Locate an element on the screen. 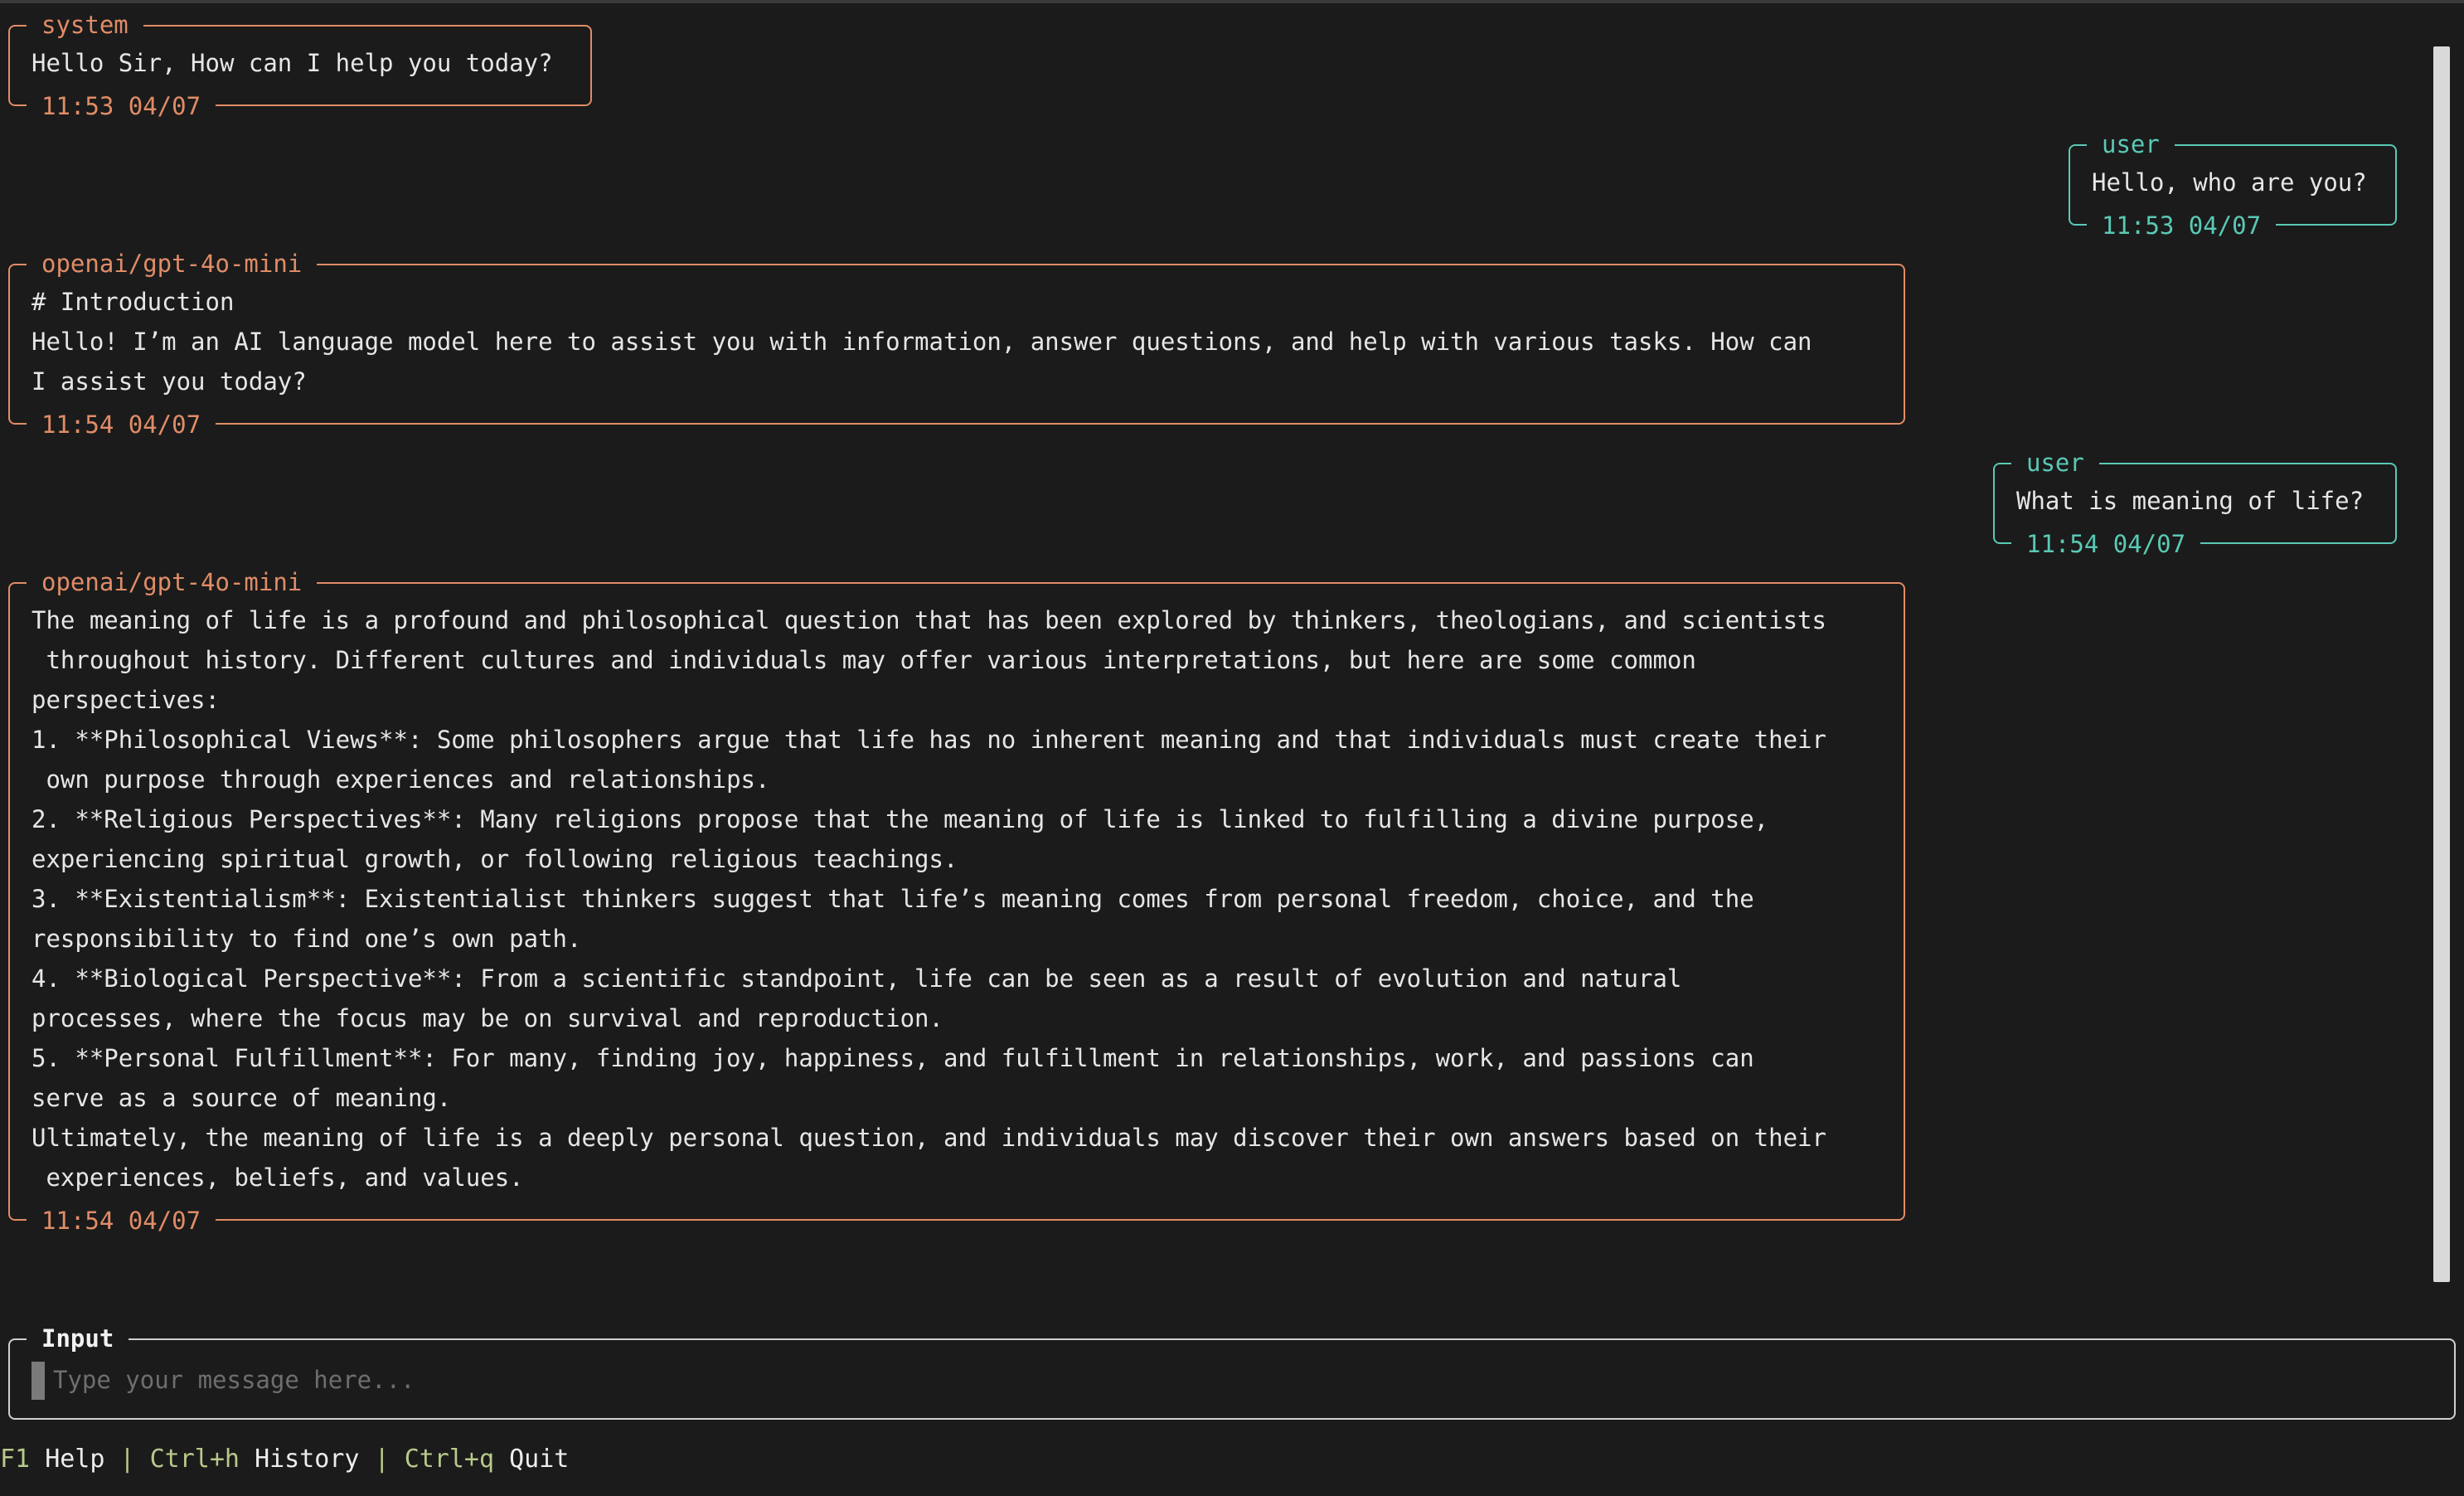 The height and width of the screenshot is (1496, 2464). message-input is located at coordinates (1238, 1380).